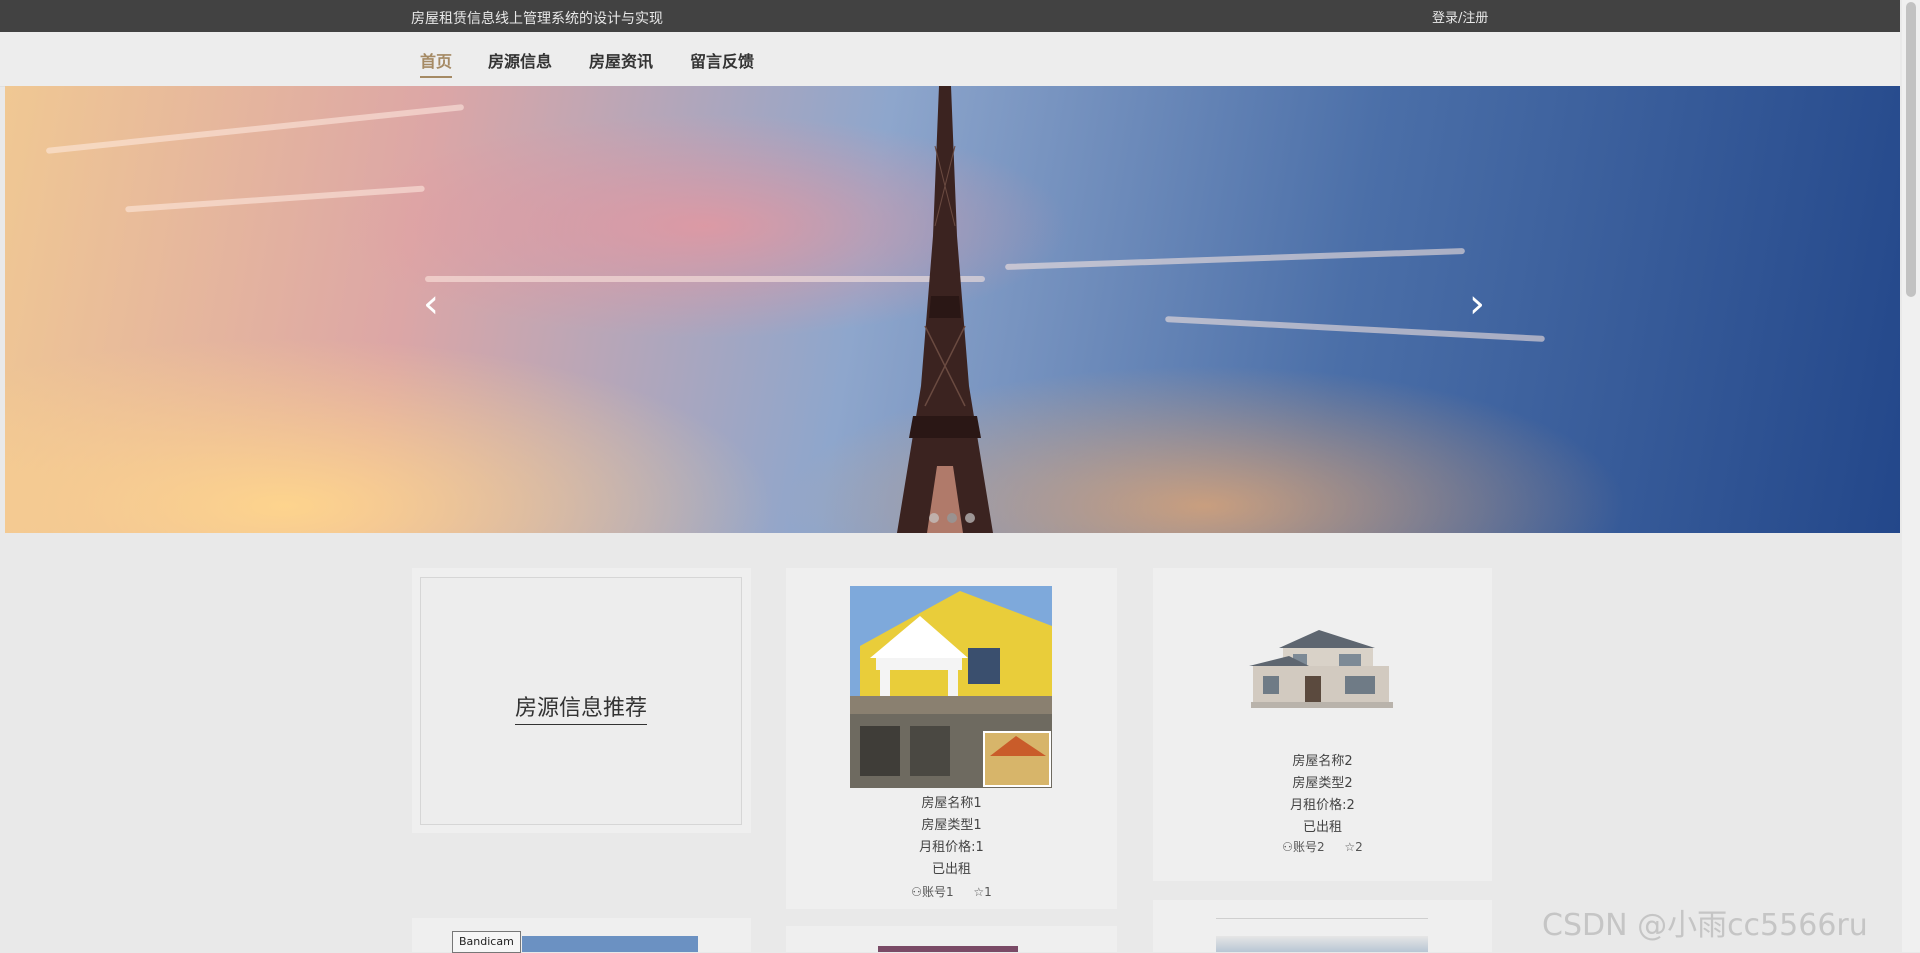 This screenshot has width=1920, height=953. What do you see at coordinates (951, 837) in the screenshot?
I see `house-info: 房屋名称1 房屋类型1 月租价格:1 已出租` at bounding box center [951, 837].